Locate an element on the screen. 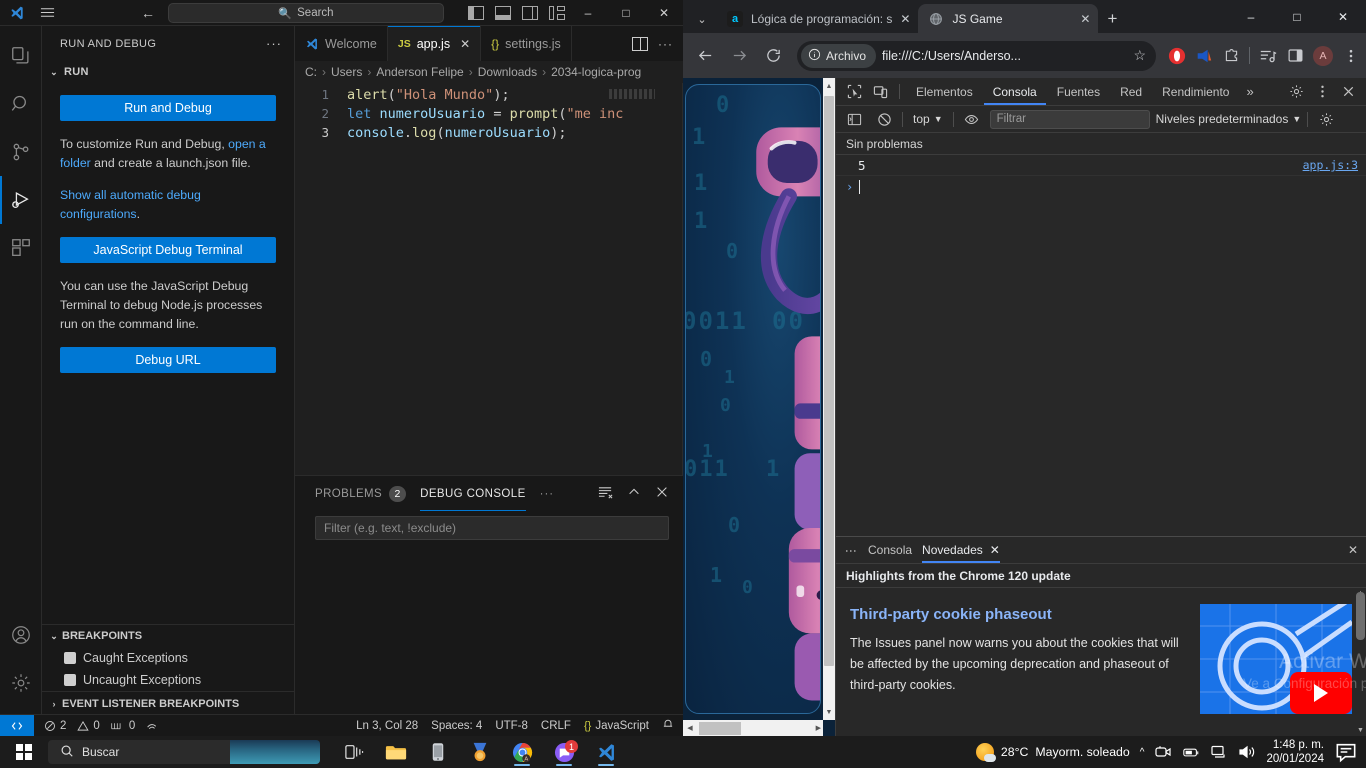 The width and height of the screenshot is (1366, 768). customize-layout-icon is located at coordinates (557, 13).